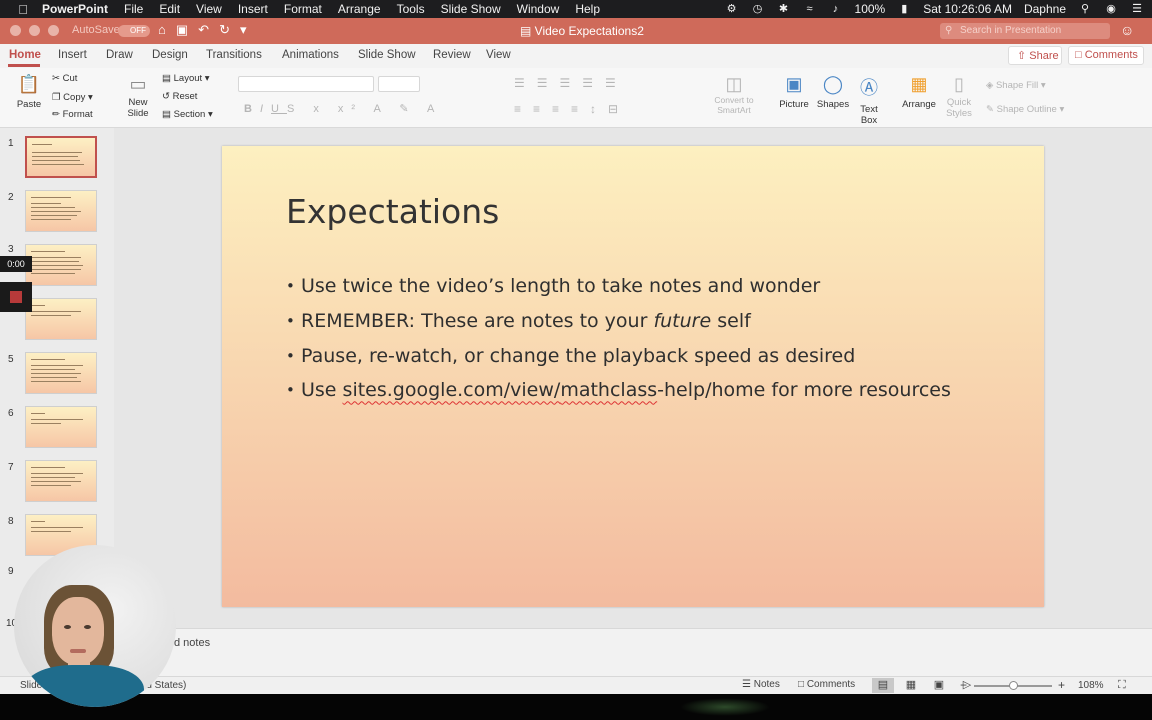 The height and width of the screenshot is (720, 1152). What do you see at coordinates (187, 114) in the screenshot?
I see `section-button: ▤ Section ▾` at bounding box center [187, 114].